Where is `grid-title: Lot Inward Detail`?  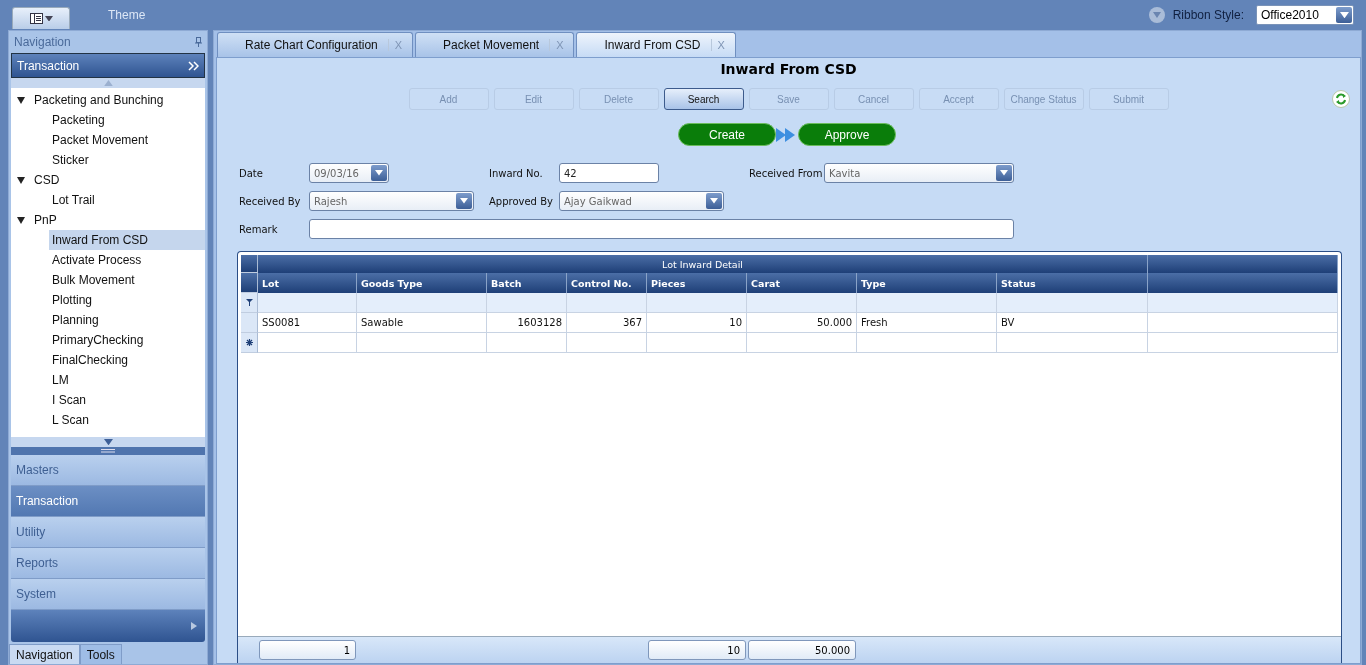
grid-title: Lot Inward Detail is located at coordinates (703, 264).